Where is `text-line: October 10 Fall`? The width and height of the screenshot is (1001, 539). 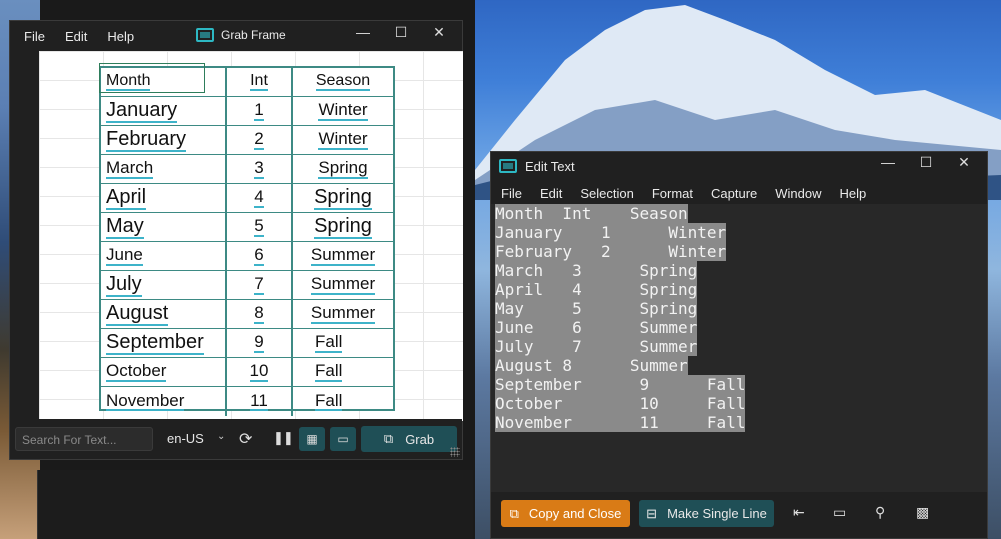 text-line: October 10 Fall is located at coordinates (620, 403).